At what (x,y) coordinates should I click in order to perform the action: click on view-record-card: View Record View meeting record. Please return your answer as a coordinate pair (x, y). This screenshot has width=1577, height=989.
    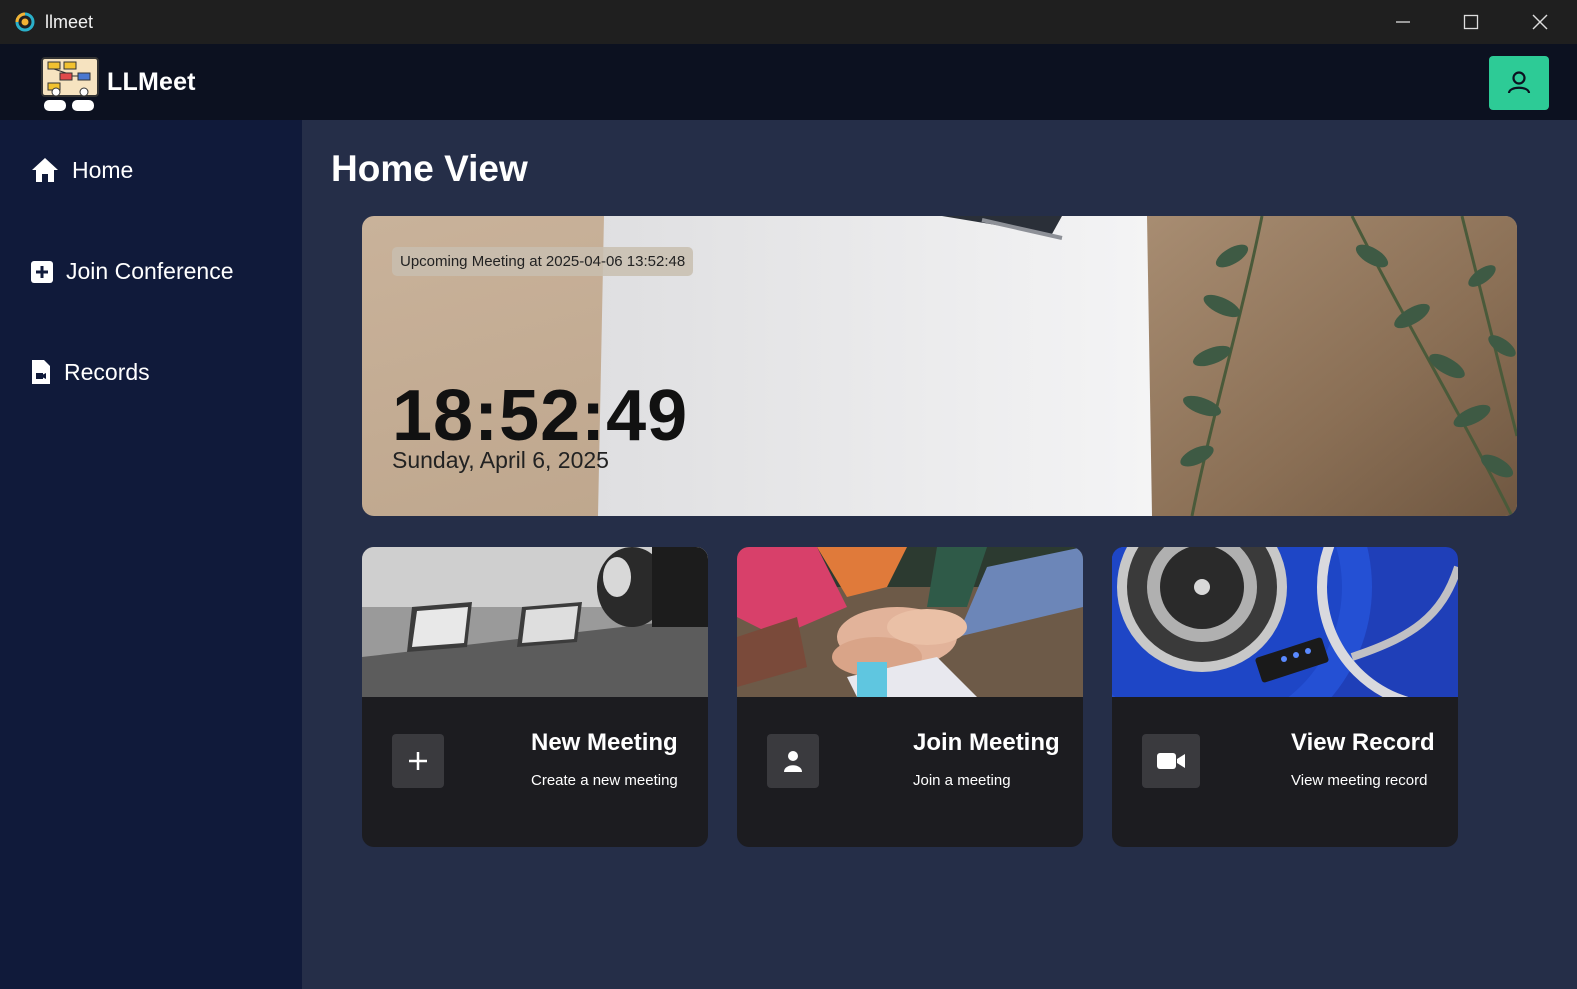
    Looking at the image, I should click on (1285, 697).